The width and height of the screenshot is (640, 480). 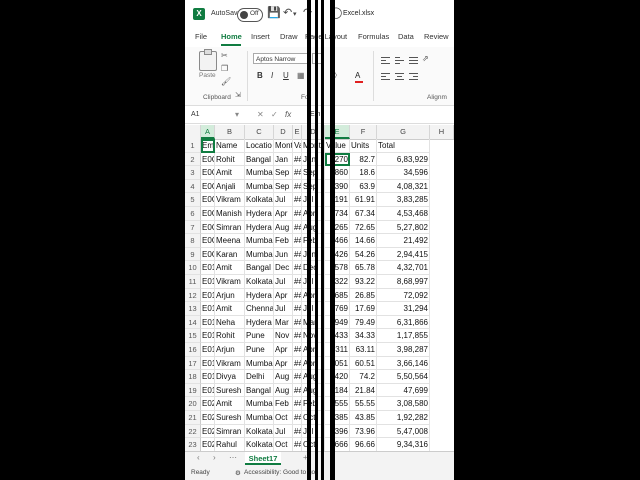 I want to click on paste-label: Paste, so click(x=207, y=75).